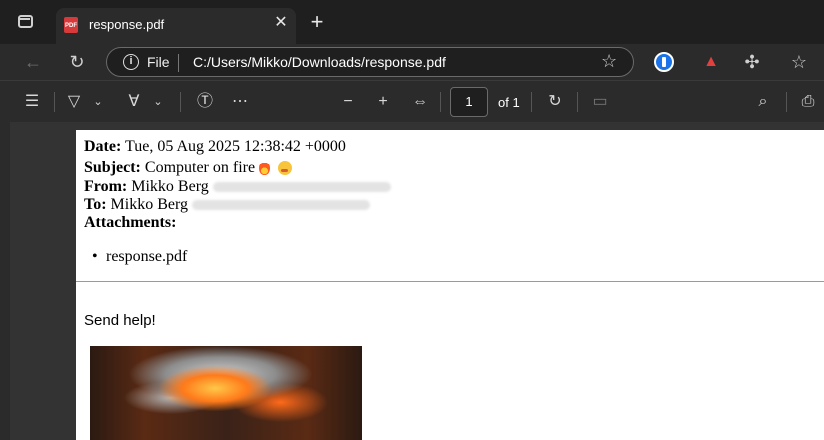  I want to click on attachments-label: Attachments:, so click(130, 222).